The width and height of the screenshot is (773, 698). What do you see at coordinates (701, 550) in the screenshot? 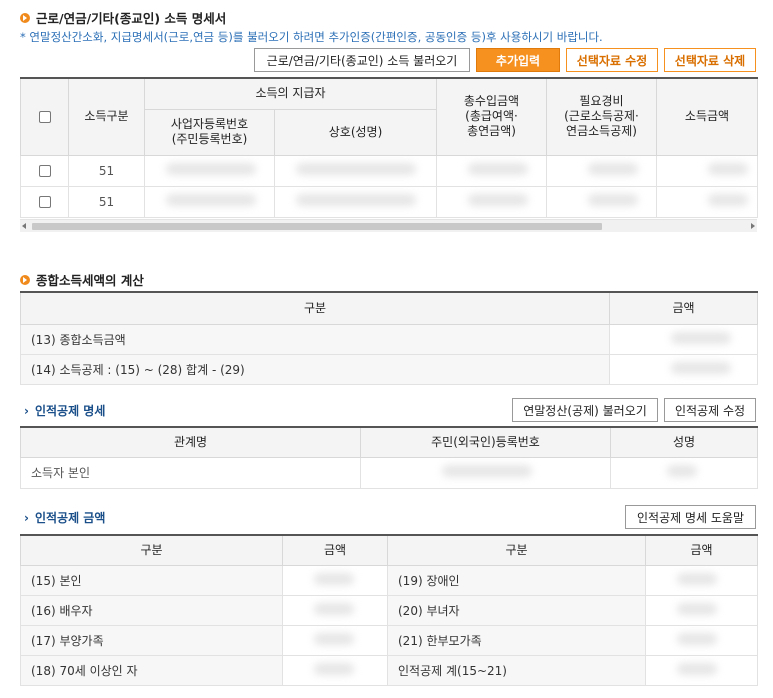
I see `amount-right-header: 금액` at bounding box center [701, 550].